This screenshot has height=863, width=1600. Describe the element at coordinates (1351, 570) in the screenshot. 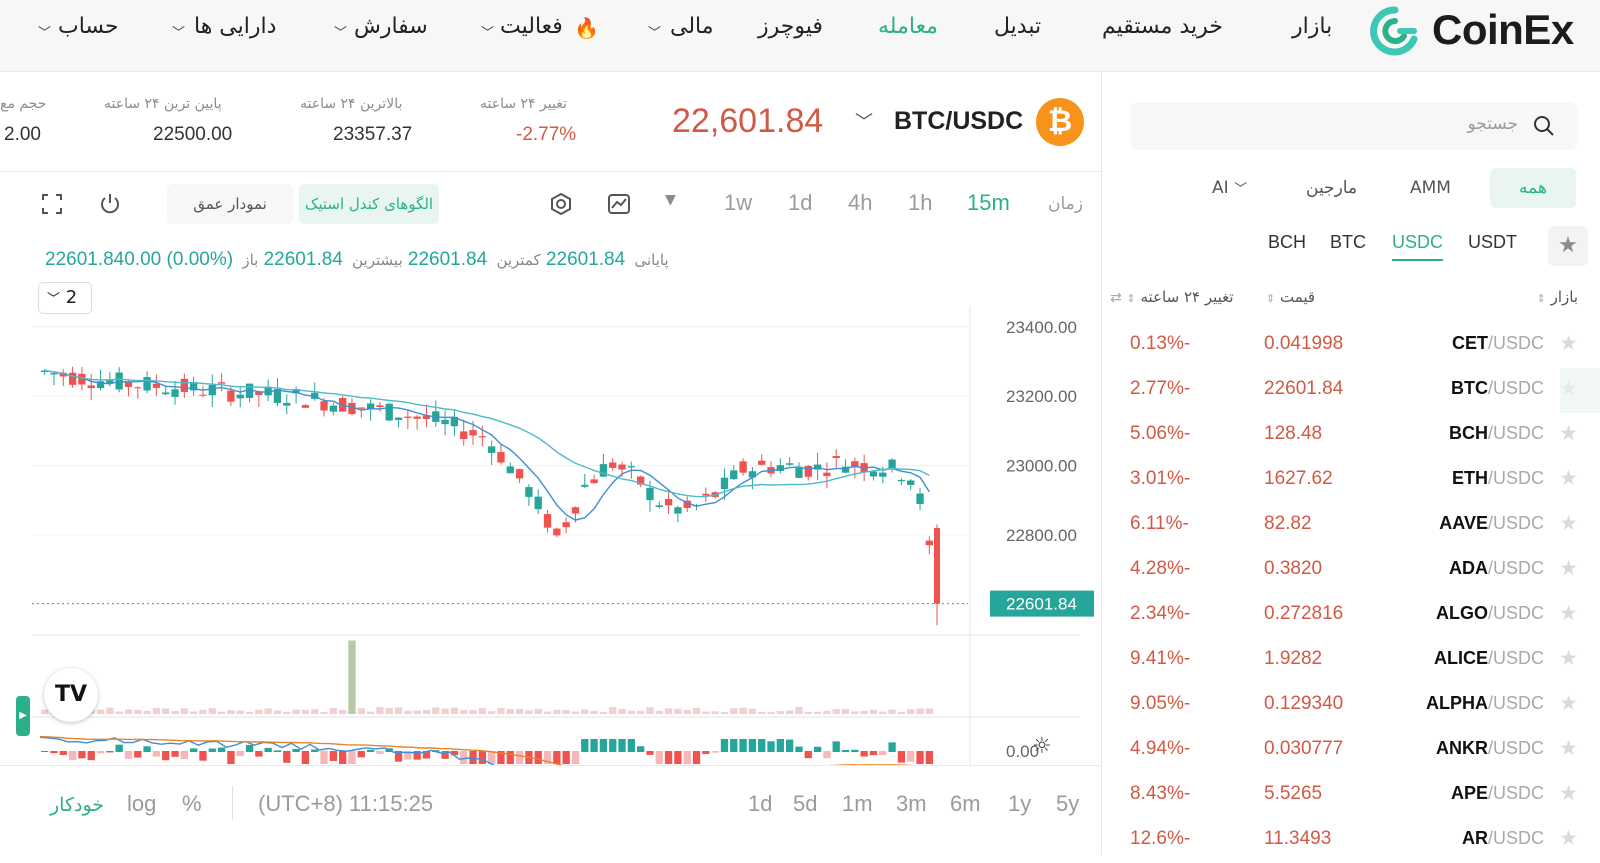

I see `market-row: 4.28%- 0.3820 ADA/USDC ★` at that location.